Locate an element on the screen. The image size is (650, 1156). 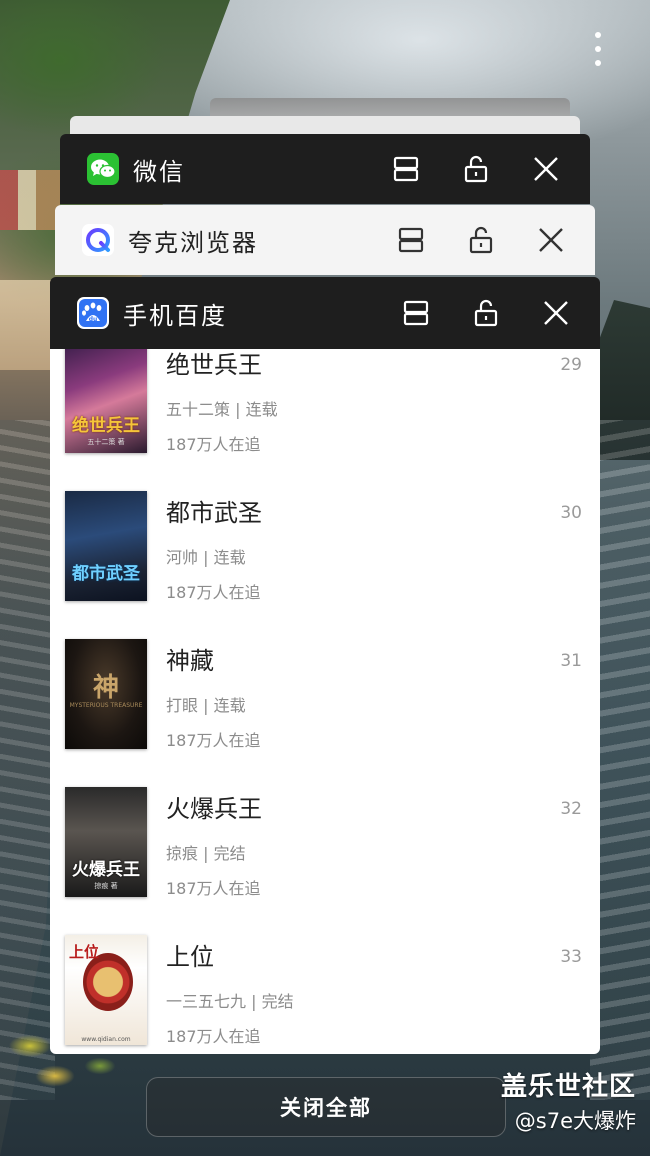
watermark-site: 盖乐世社区 is located at coordinates (568, 1087).